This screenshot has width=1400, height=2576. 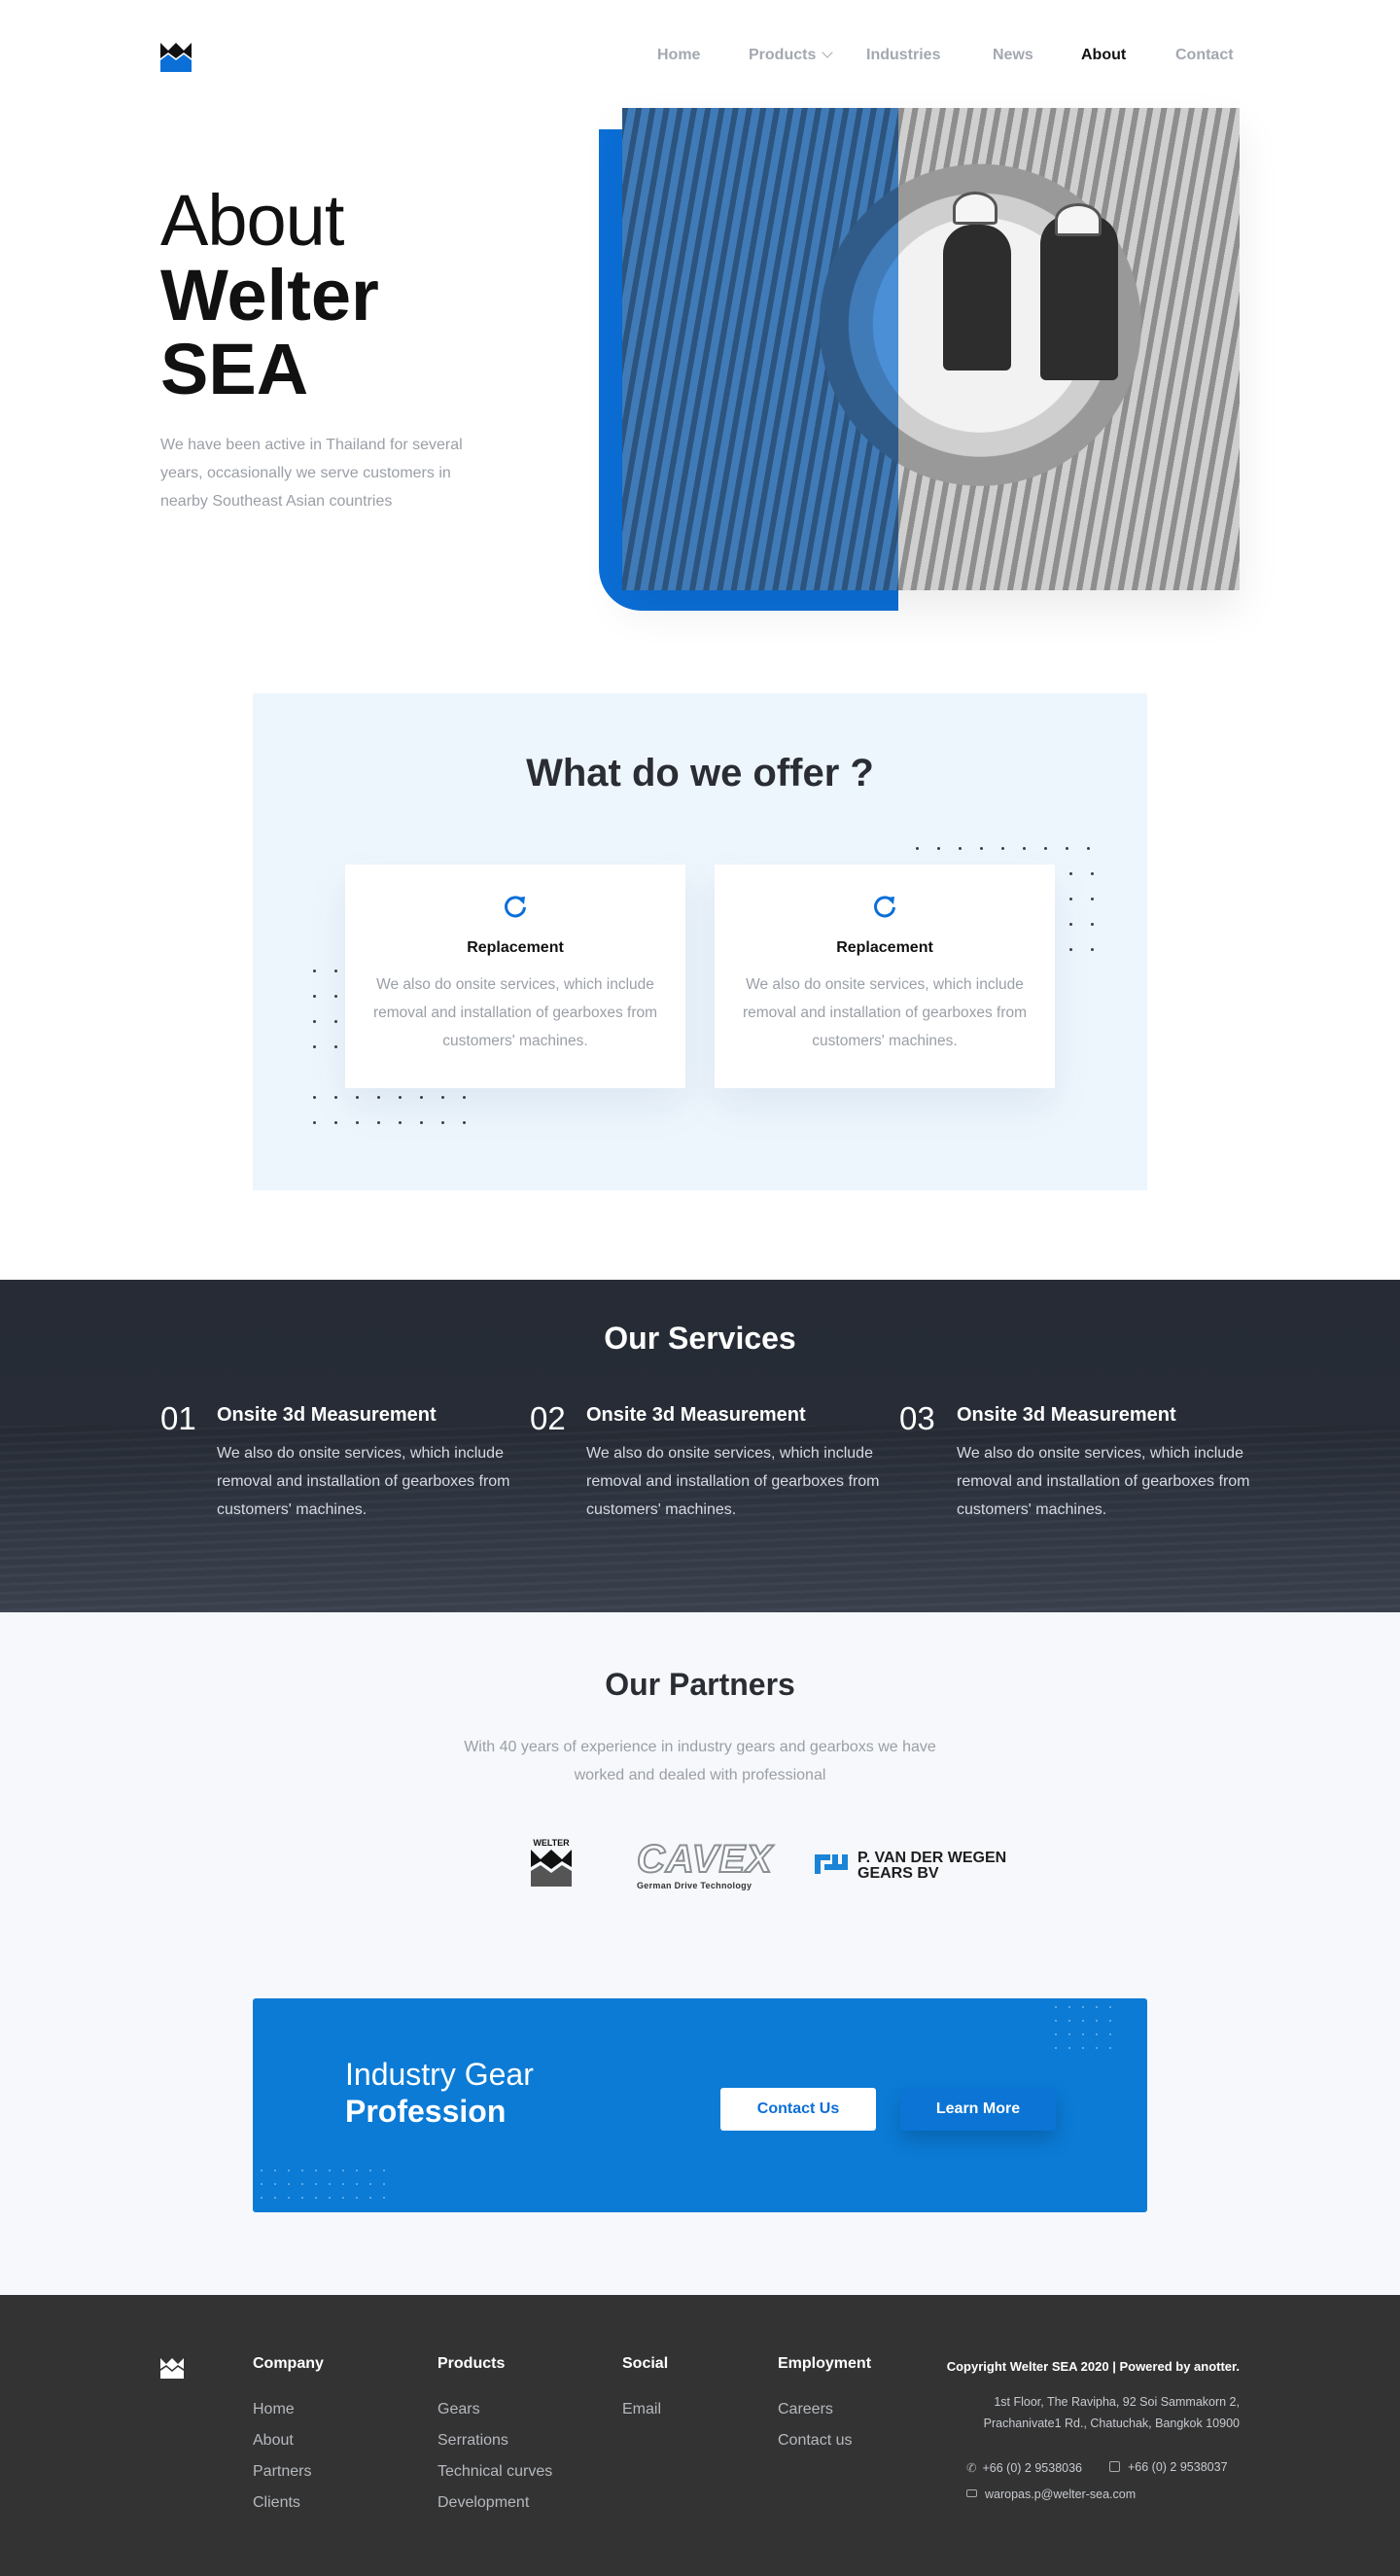 I want to click on mail-icon, so click(x=971, y=2493).